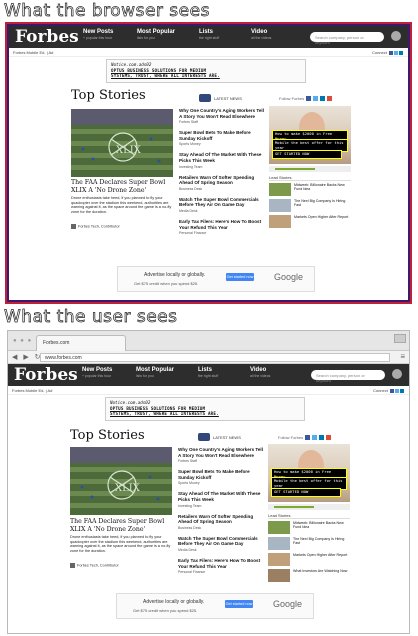  I want to click on right-header: Lead Stories, so click(309, 516).